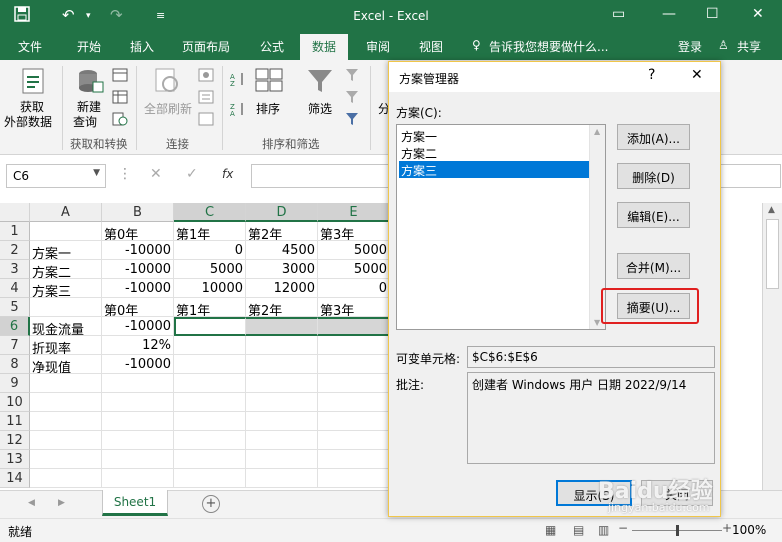  I want to click on sort-label: 排序, so click(268, 108).